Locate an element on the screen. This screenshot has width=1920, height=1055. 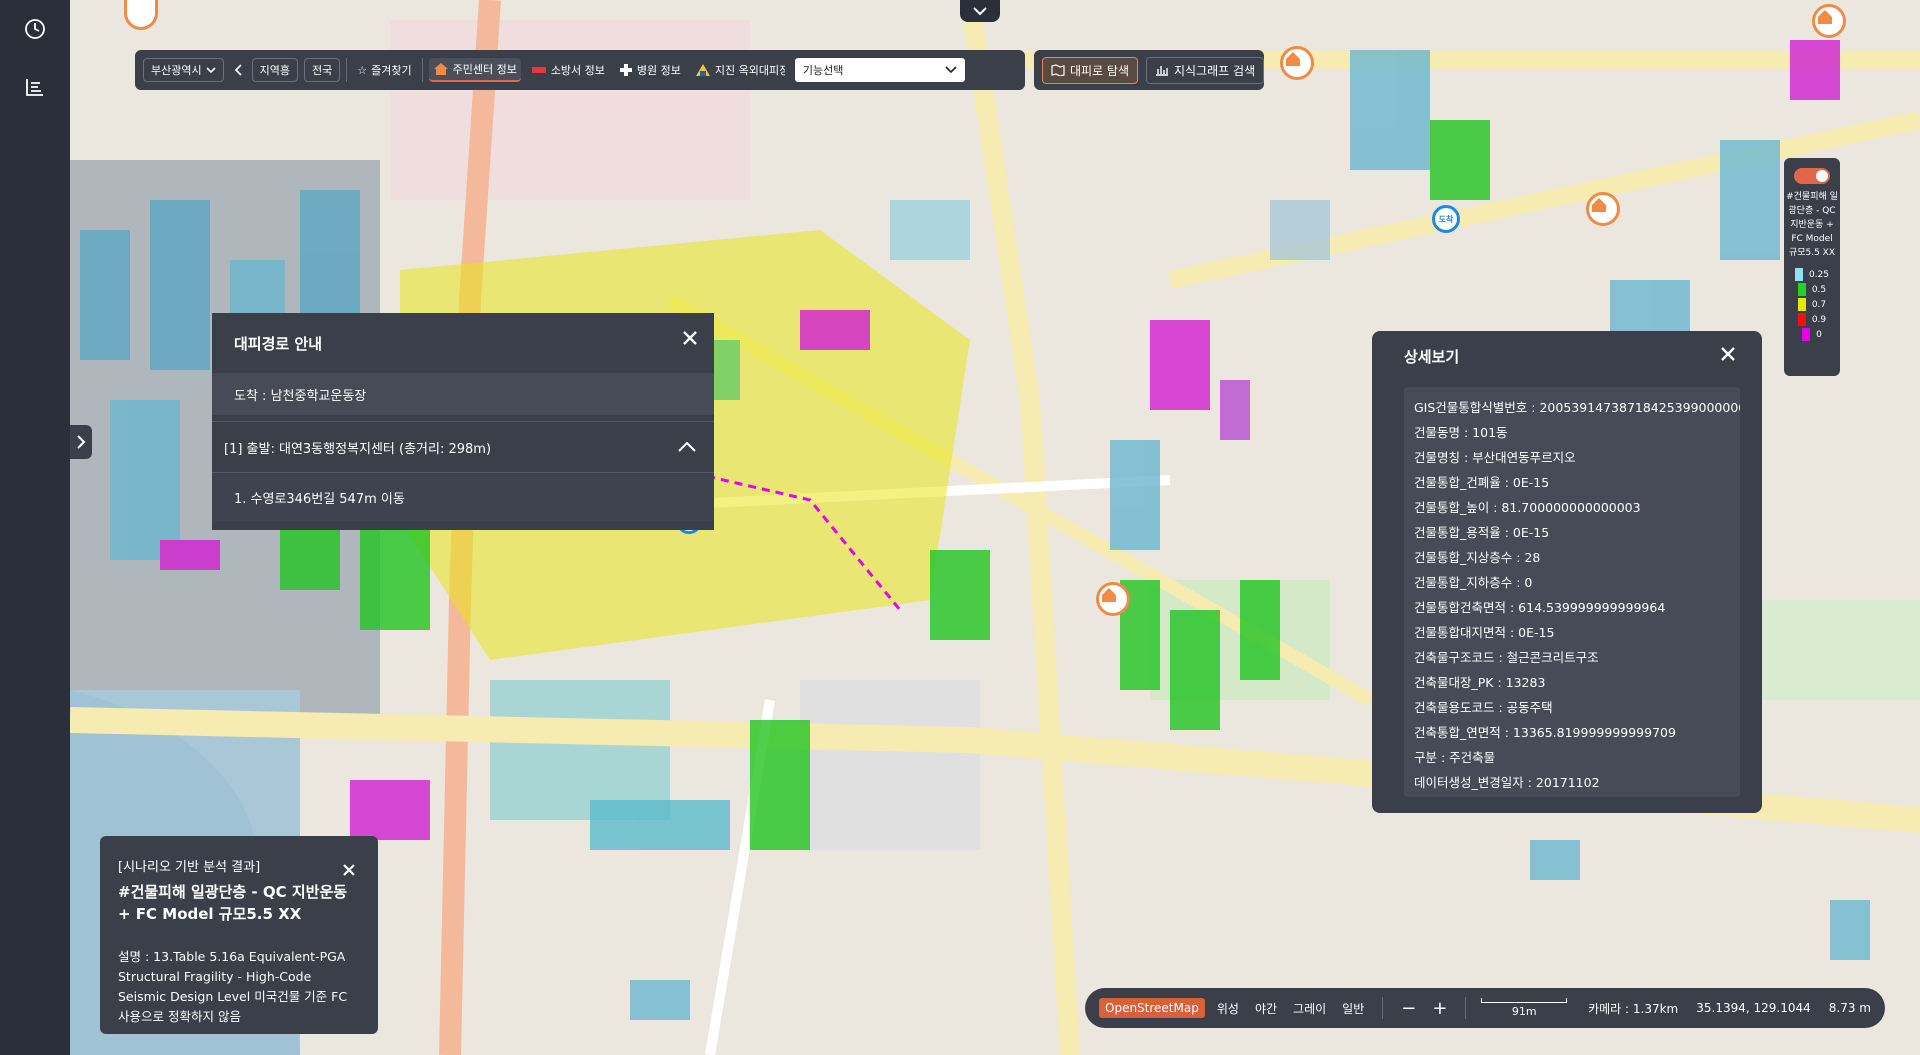
left-rail is located at coordinates (35, 527).